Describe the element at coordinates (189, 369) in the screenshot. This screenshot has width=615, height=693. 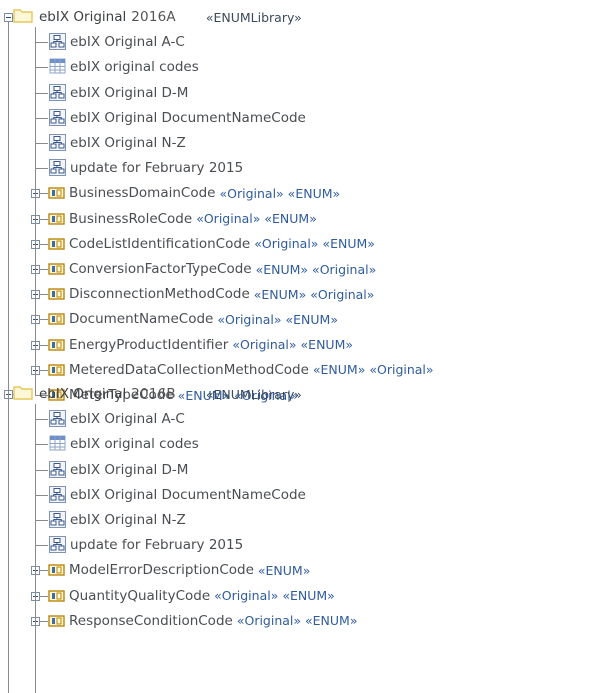
I see `enumeration-name: MeteredDataCollectionMethodCode` at that location.